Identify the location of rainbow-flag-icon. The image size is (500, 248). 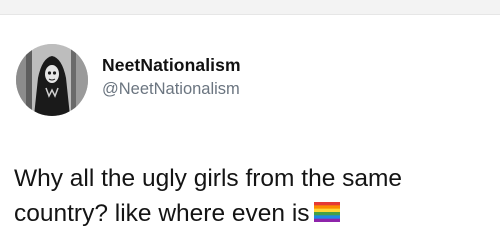
(326, 212).